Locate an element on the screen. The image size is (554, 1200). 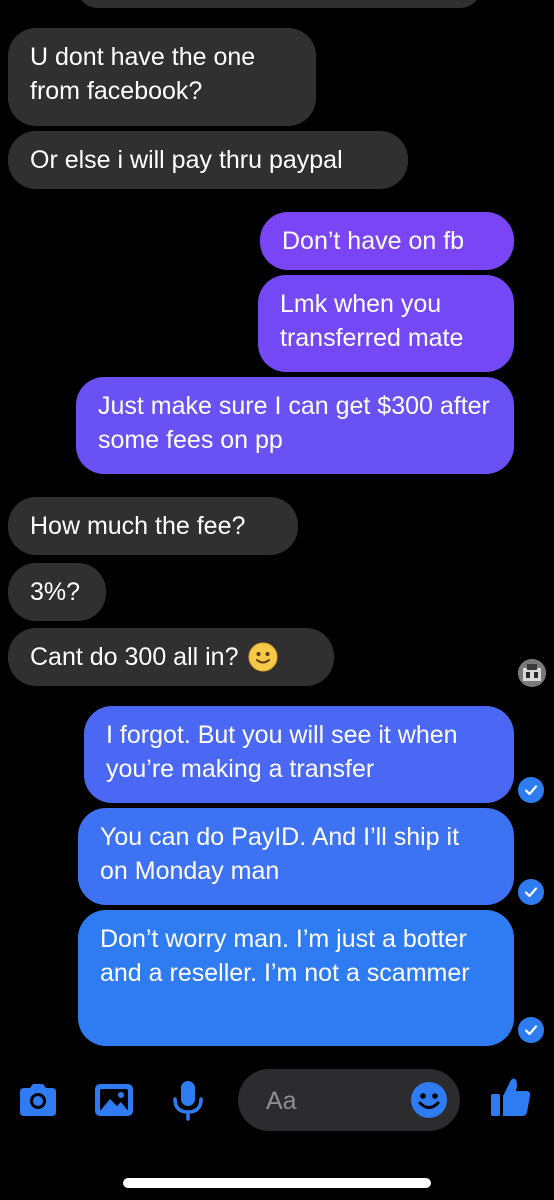
message-outgoing: Don’t have on fb is located at coordinates (387, 241).